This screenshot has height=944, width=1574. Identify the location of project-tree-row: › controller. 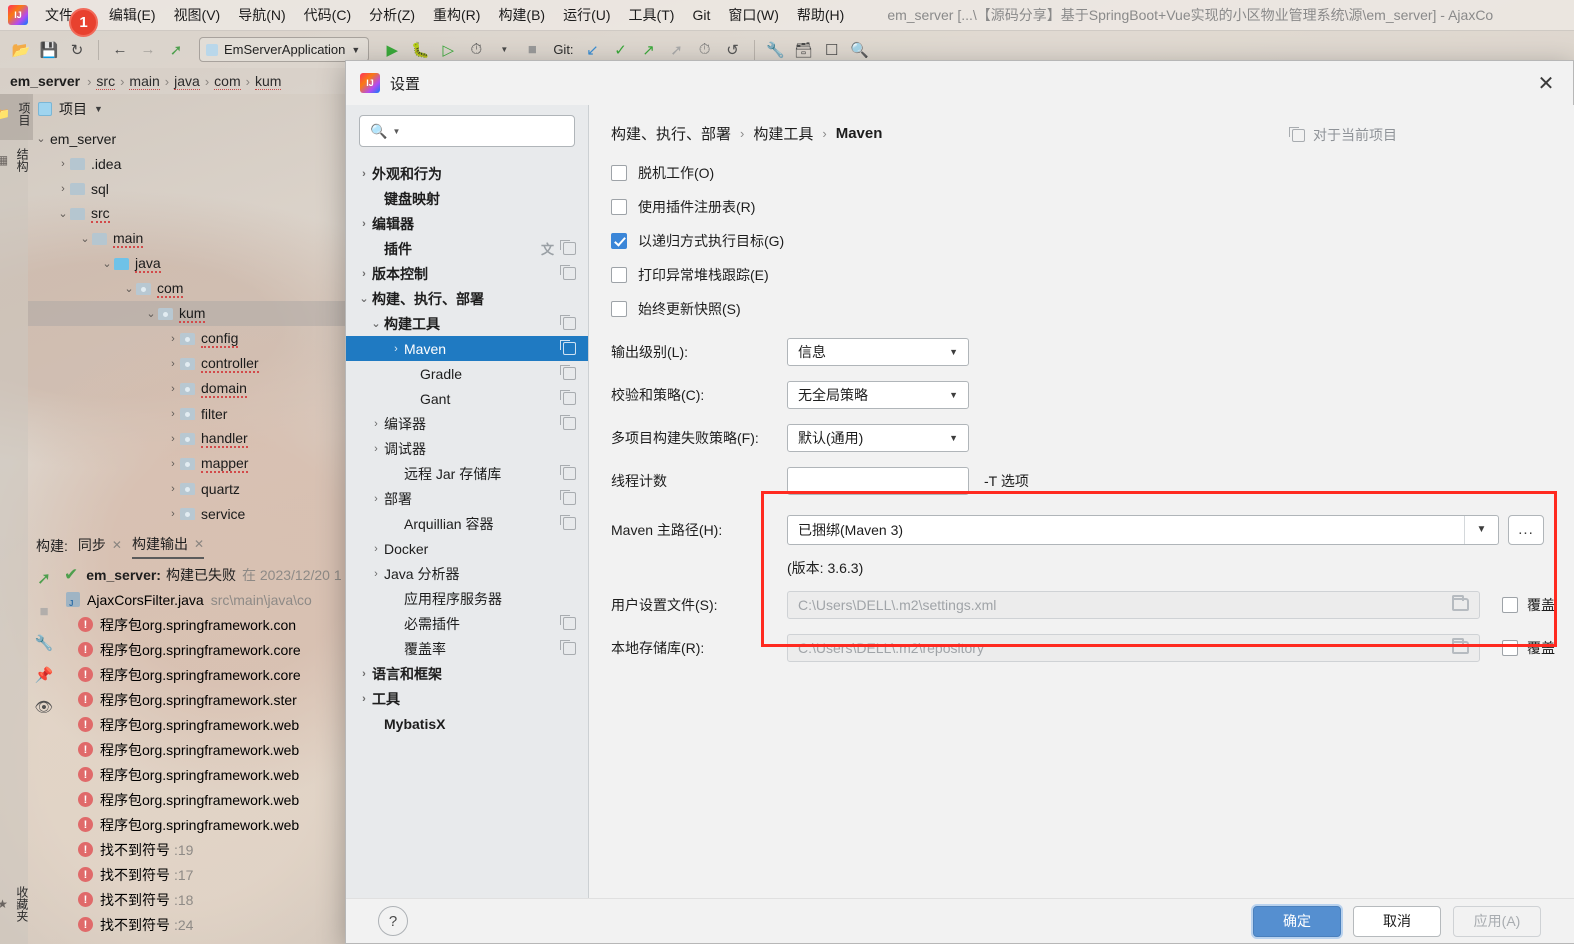
(187, 363).